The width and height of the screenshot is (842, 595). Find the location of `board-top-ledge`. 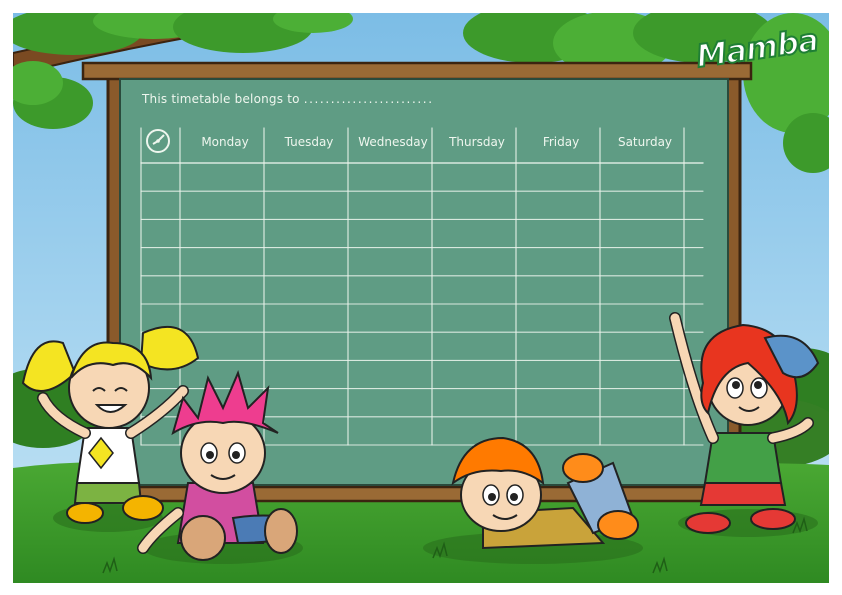

board-top-ledge is located at coordinates (417, 71).